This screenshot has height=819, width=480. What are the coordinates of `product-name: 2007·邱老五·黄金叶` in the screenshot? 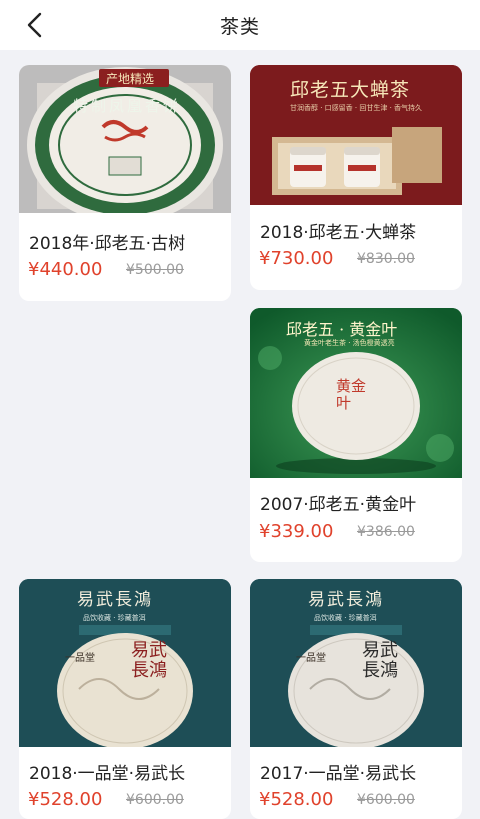 It's located at (338, 505).